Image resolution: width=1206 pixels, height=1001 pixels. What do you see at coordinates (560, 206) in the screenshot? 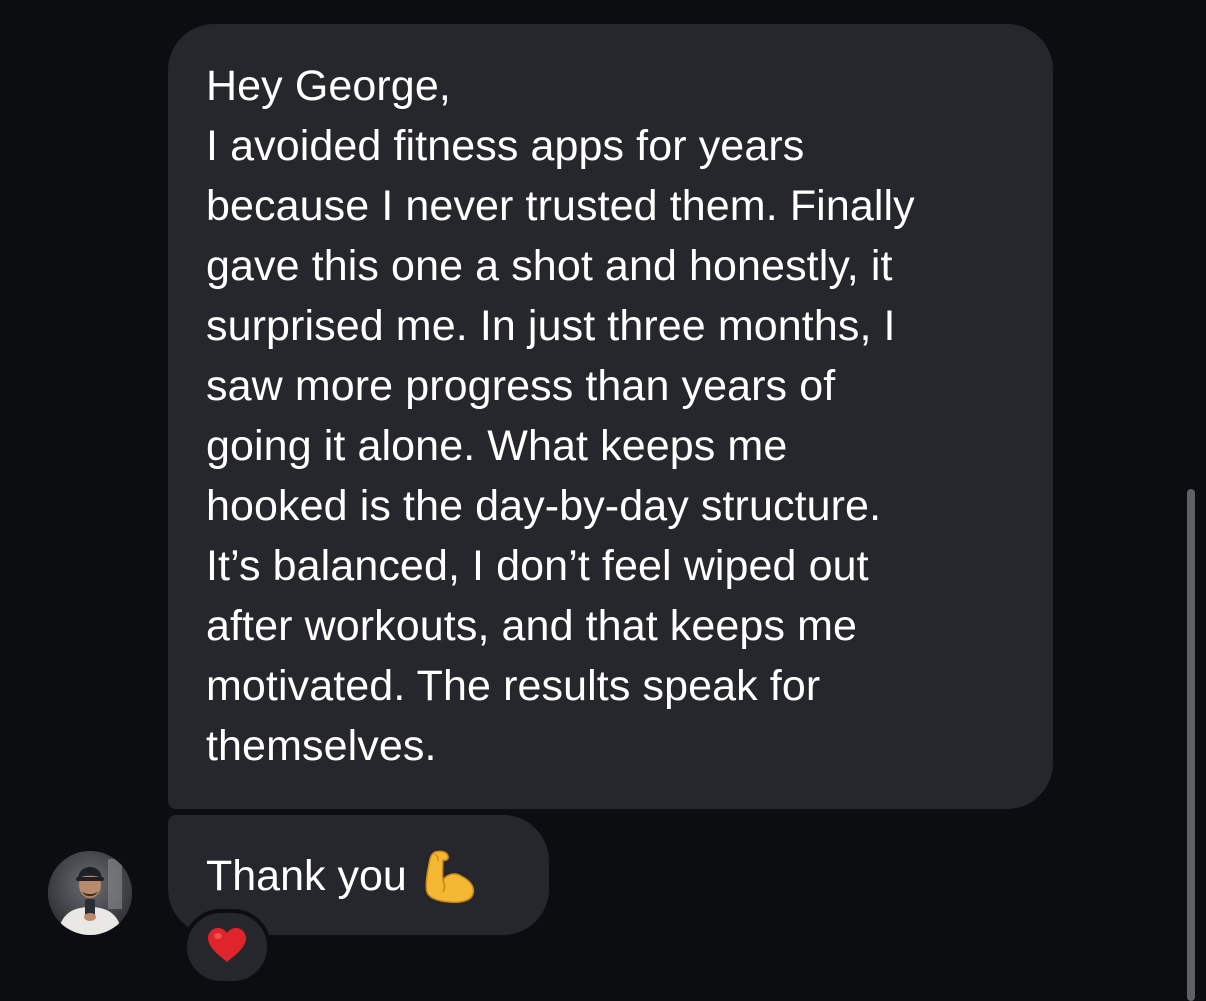
I see `message-line: because I never trusted them. Finally` at bounding box center [560, 206].